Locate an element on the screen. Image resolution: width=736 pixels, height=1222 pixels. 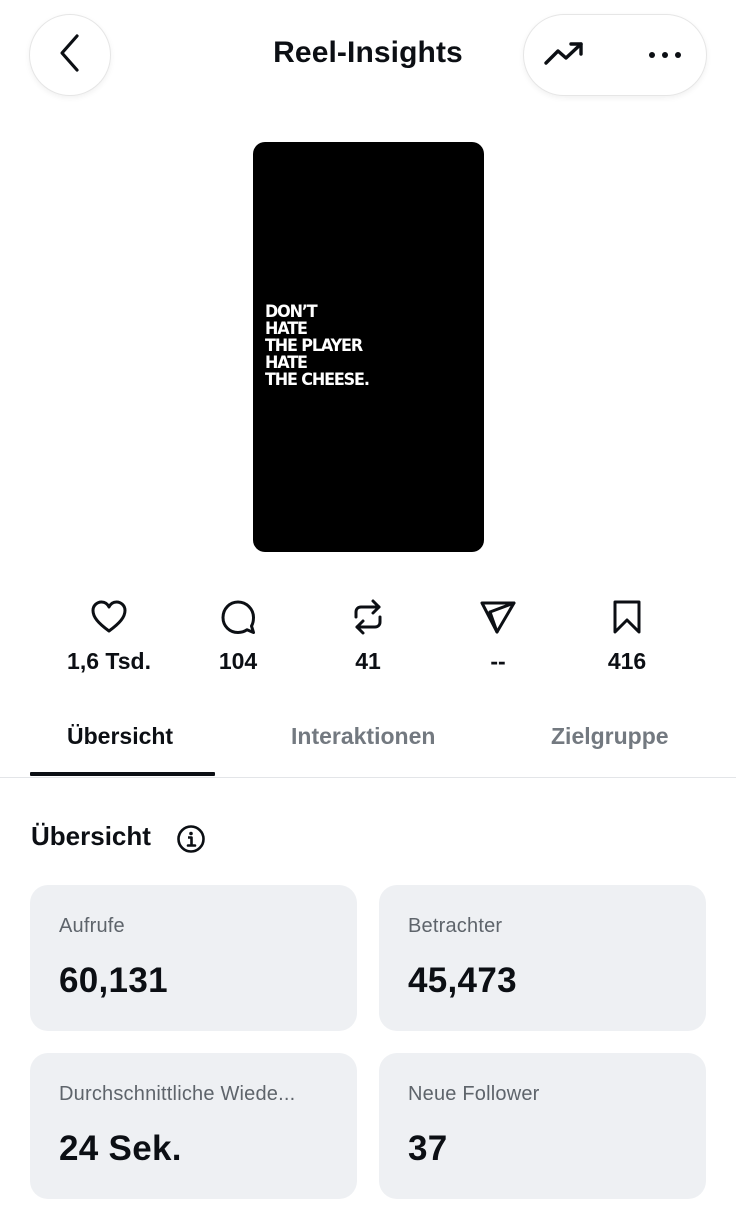
info-icon is located at coordinates (191, 839).